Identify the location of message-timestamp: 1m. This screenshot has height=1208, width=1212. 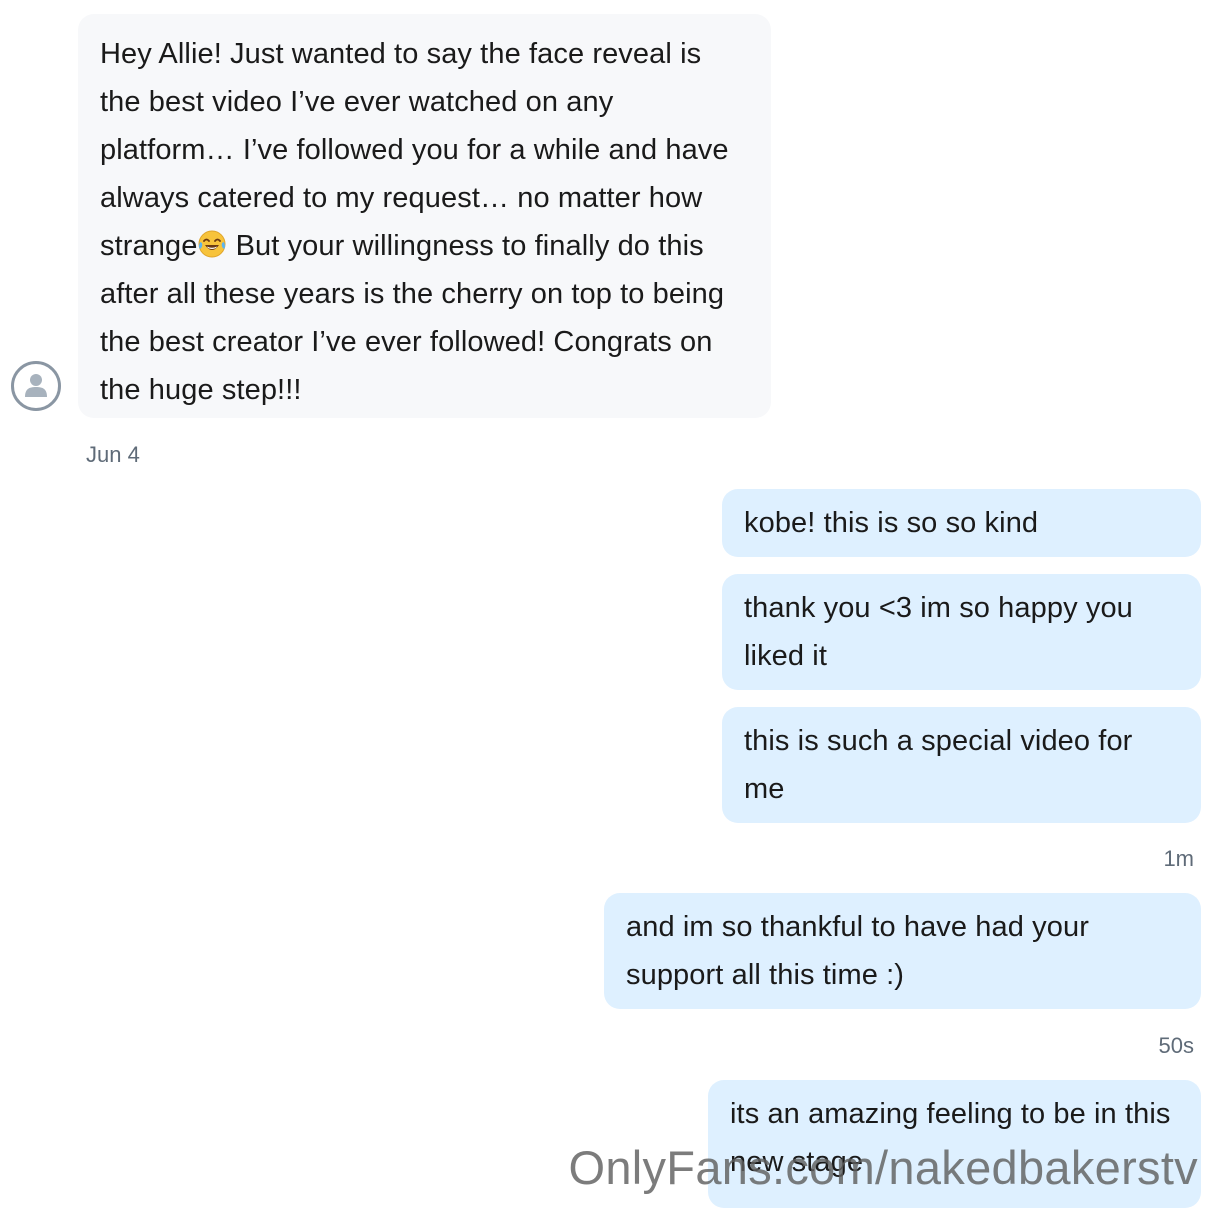
(1178, 858).